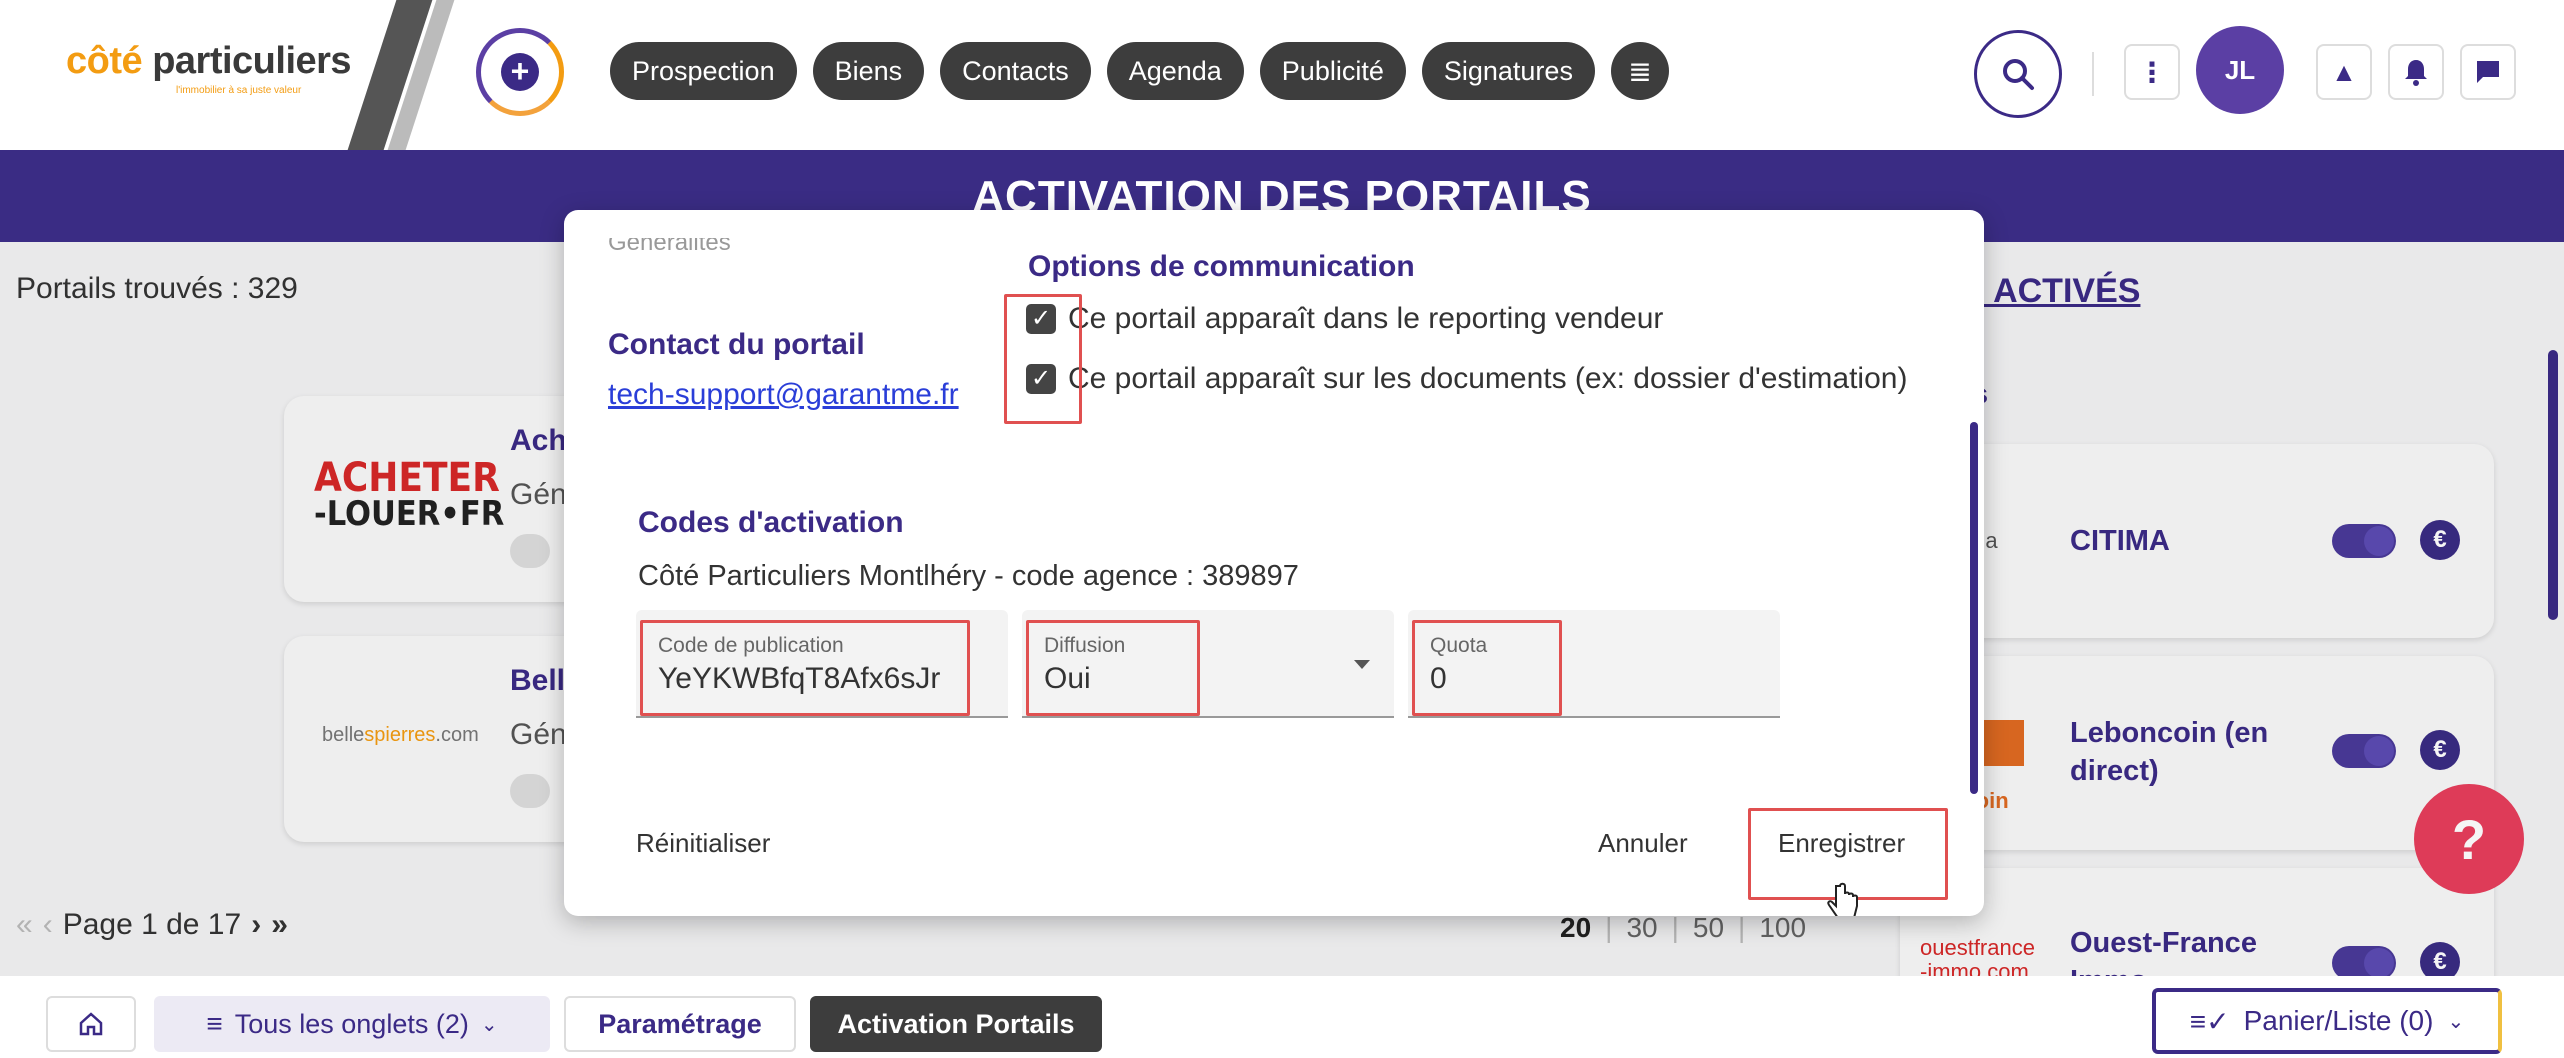  What do you see at coordinates (1841, 843) in the screenshot?
I see `save-button: Enregistrer` at bounding box center [1841, 843].